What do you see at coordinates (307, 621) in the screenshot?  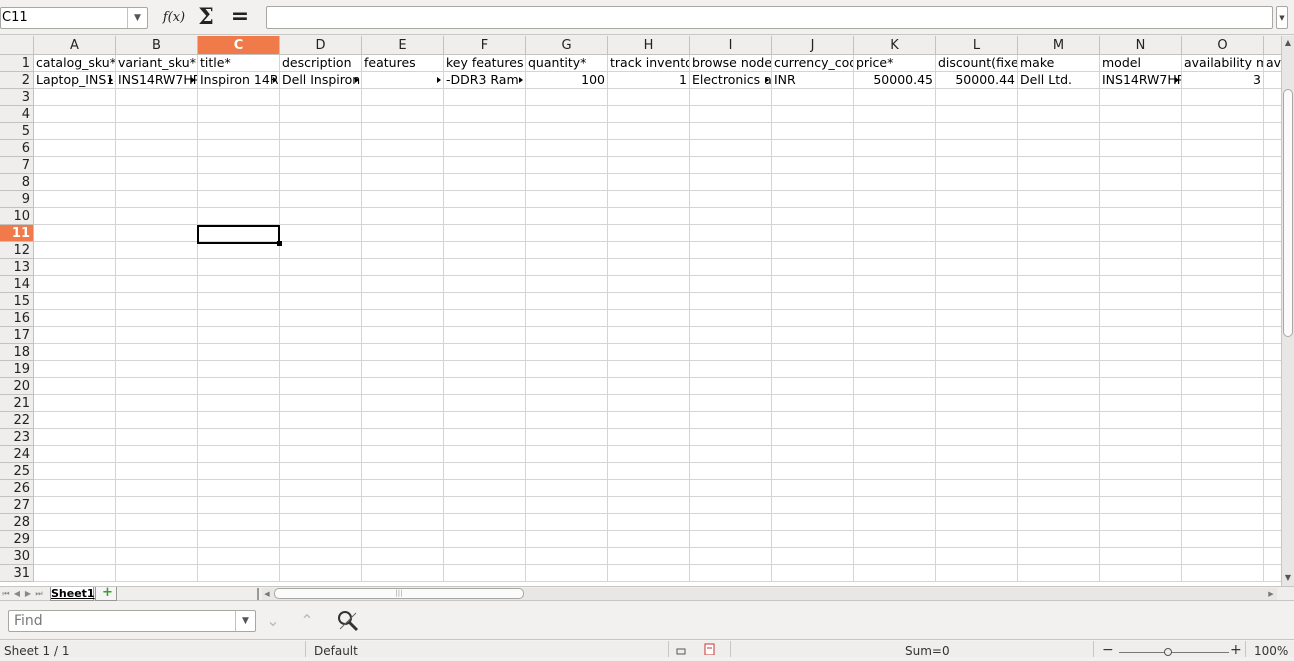 I see `find-previous-icon: ⌃` at bounding box center [307, 621].